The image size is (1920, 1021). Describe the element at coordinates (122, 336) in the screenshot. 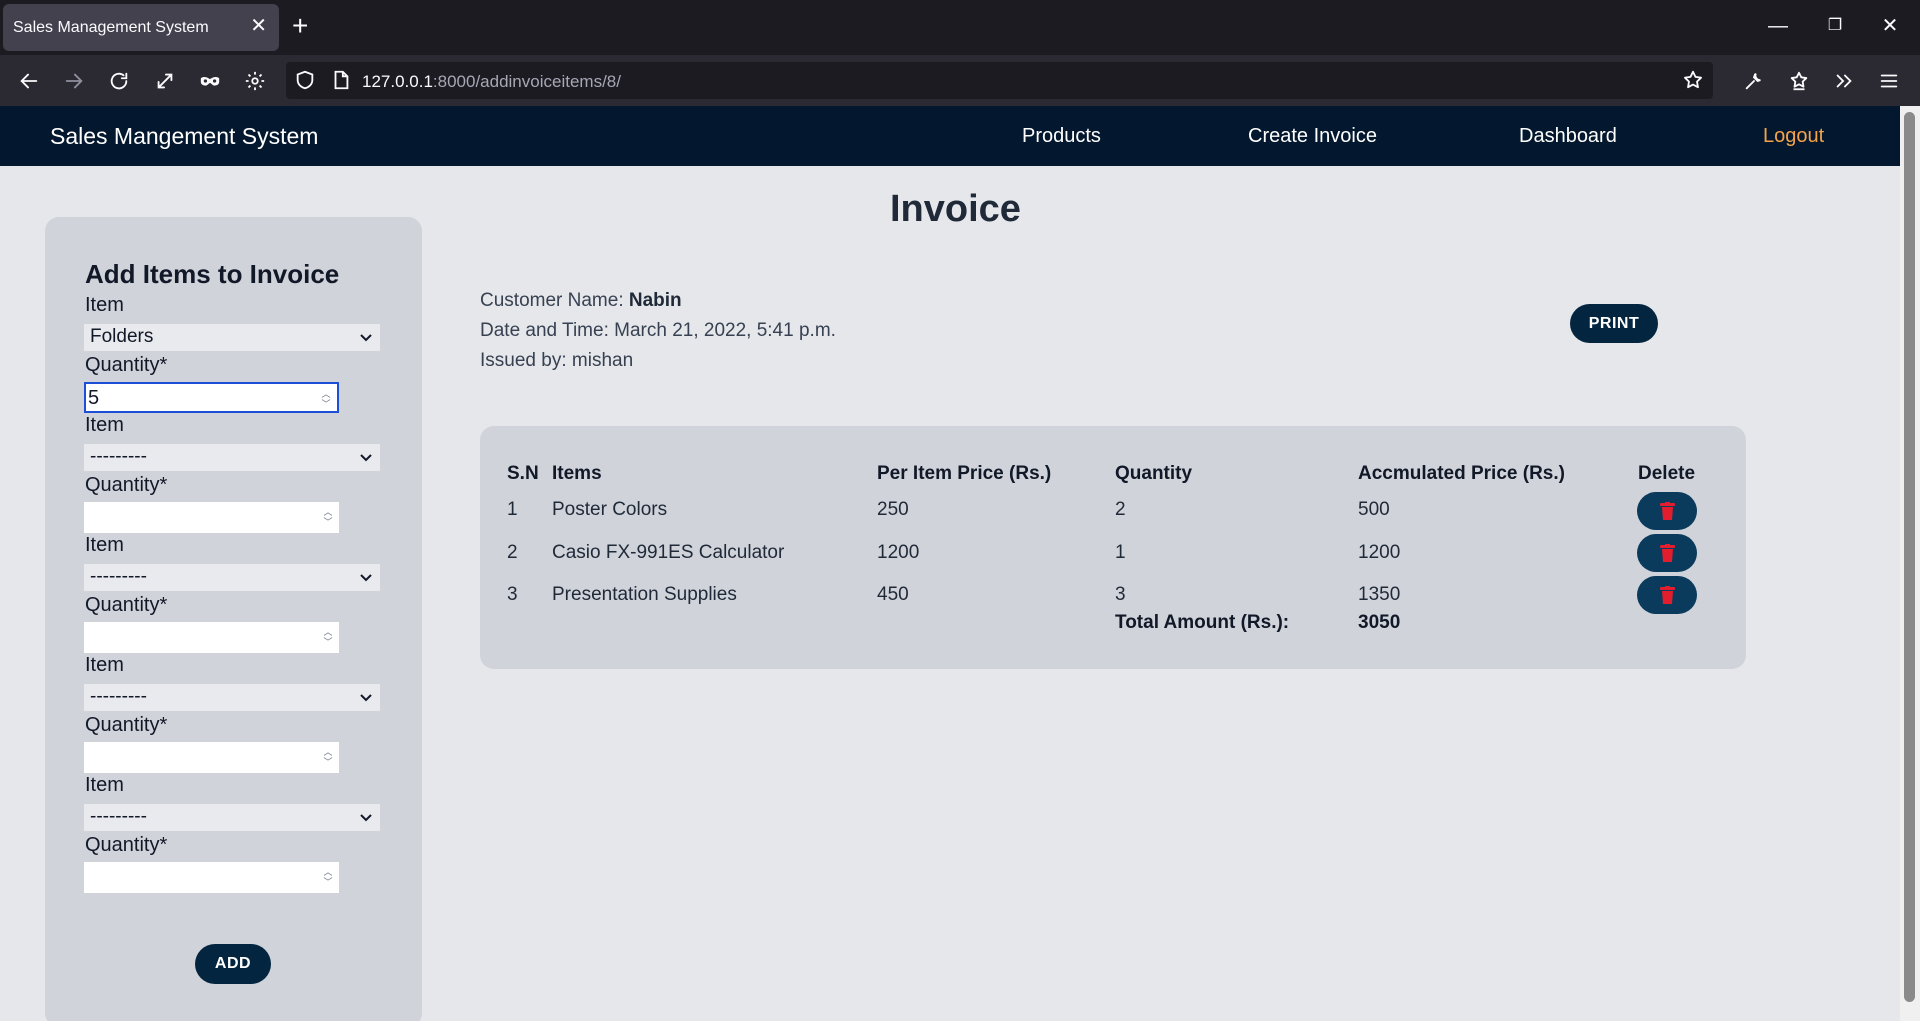

I see `item-select-value: Folders` at that location.